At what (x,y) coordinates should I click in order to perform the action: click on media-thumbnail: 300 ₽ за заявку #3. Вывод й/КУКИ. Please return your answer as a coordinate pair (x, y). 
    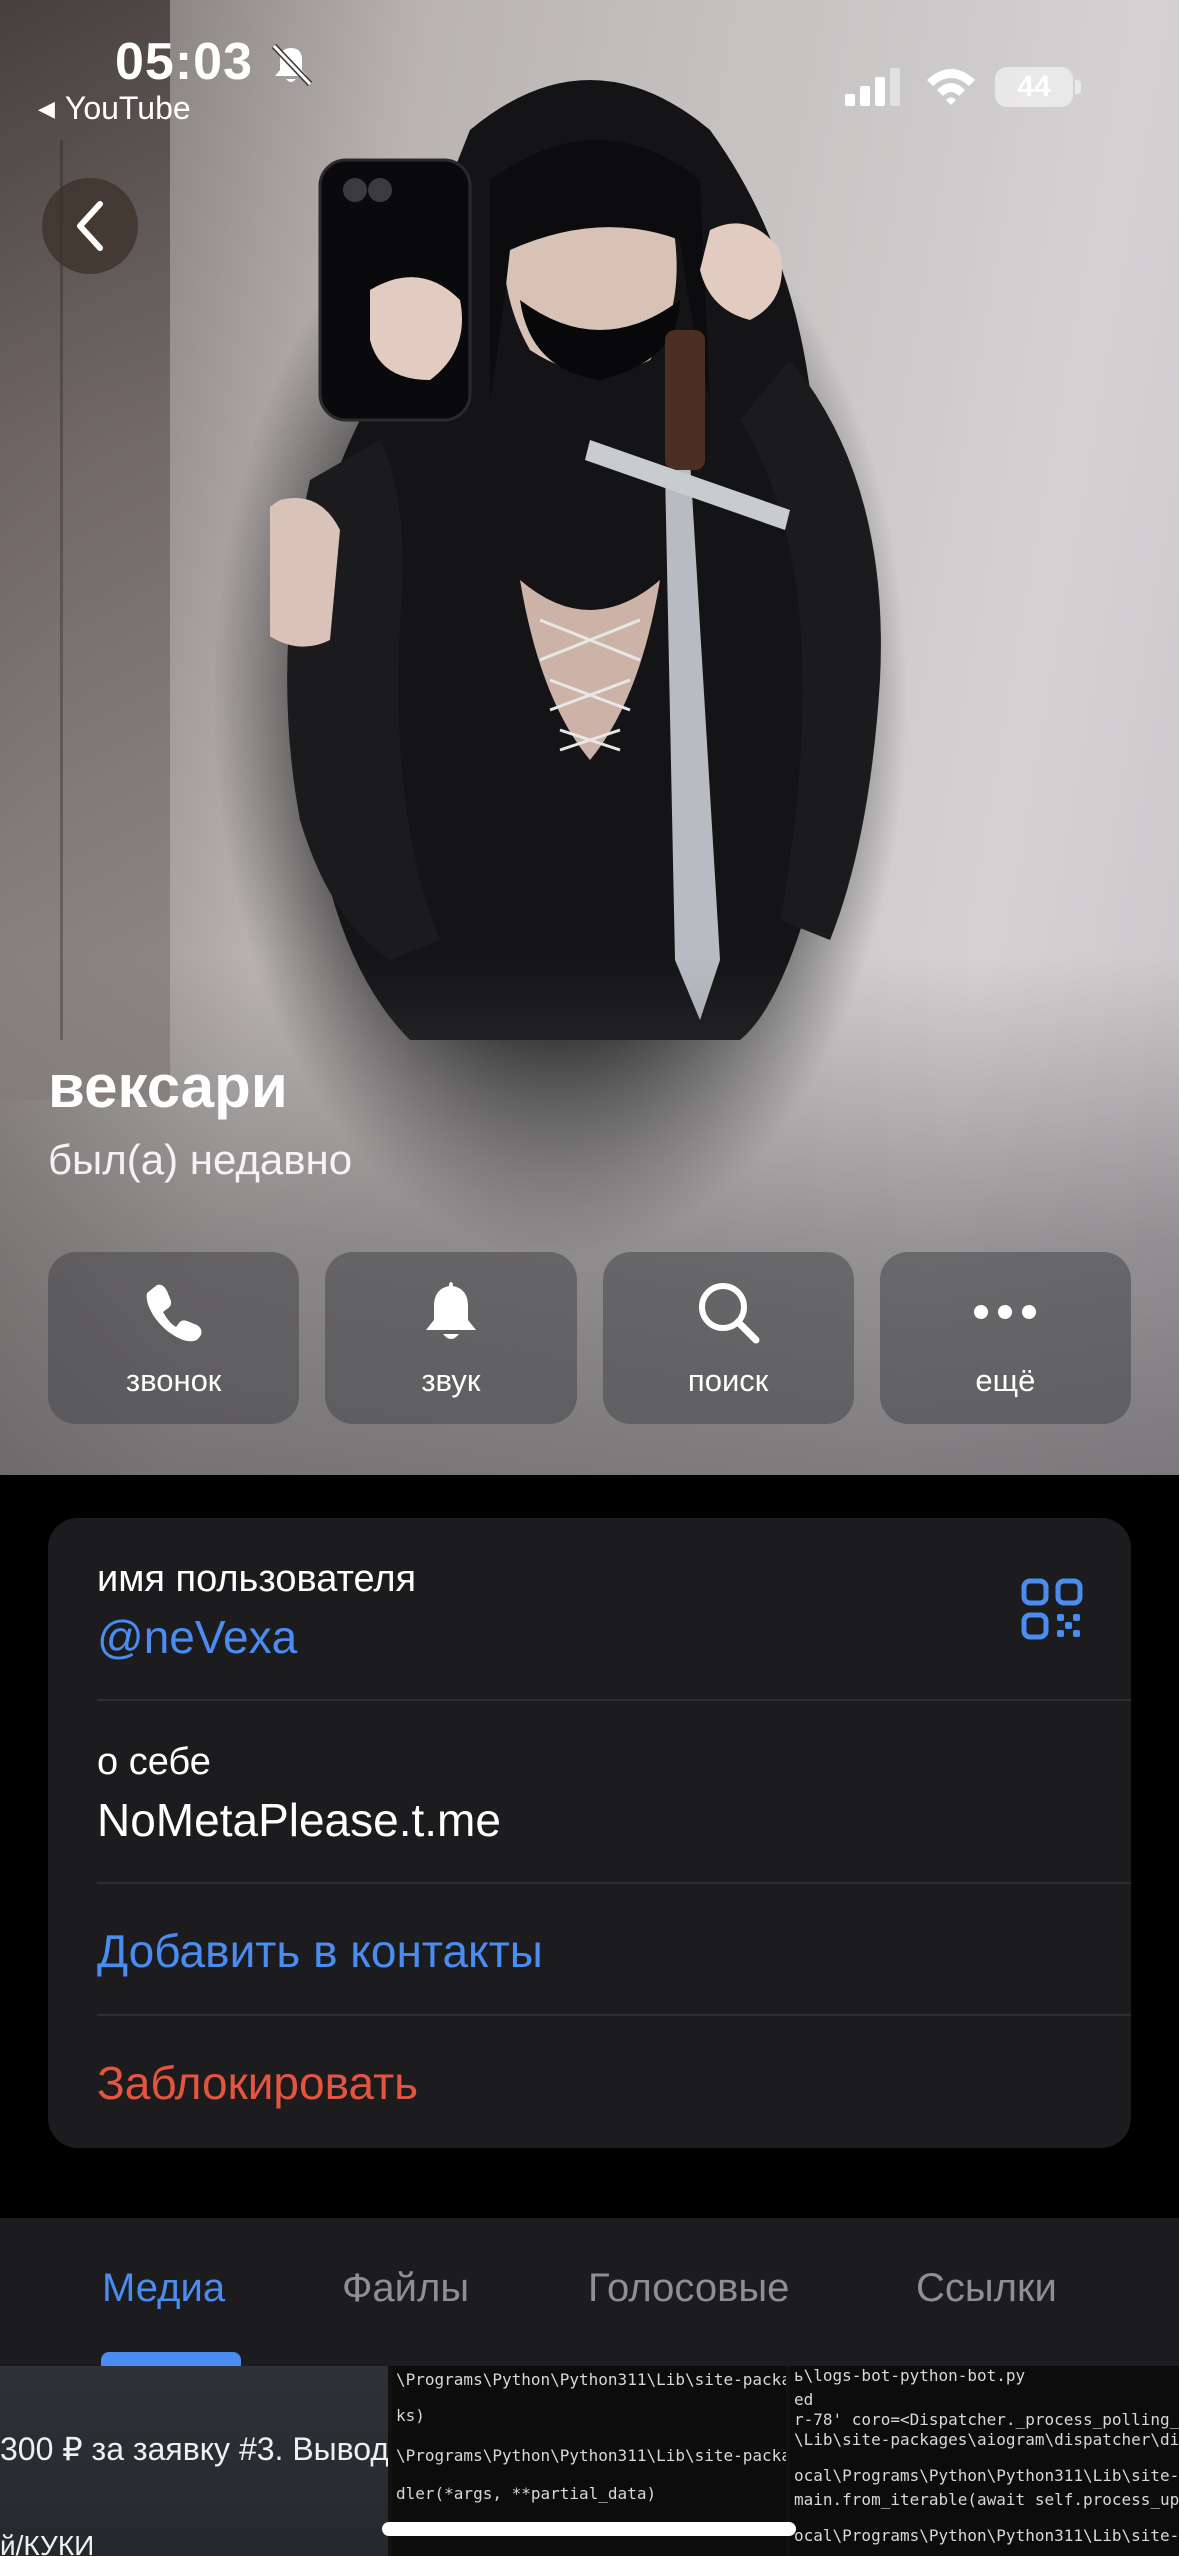
    Looking at the image, I should click on (194, 2461).